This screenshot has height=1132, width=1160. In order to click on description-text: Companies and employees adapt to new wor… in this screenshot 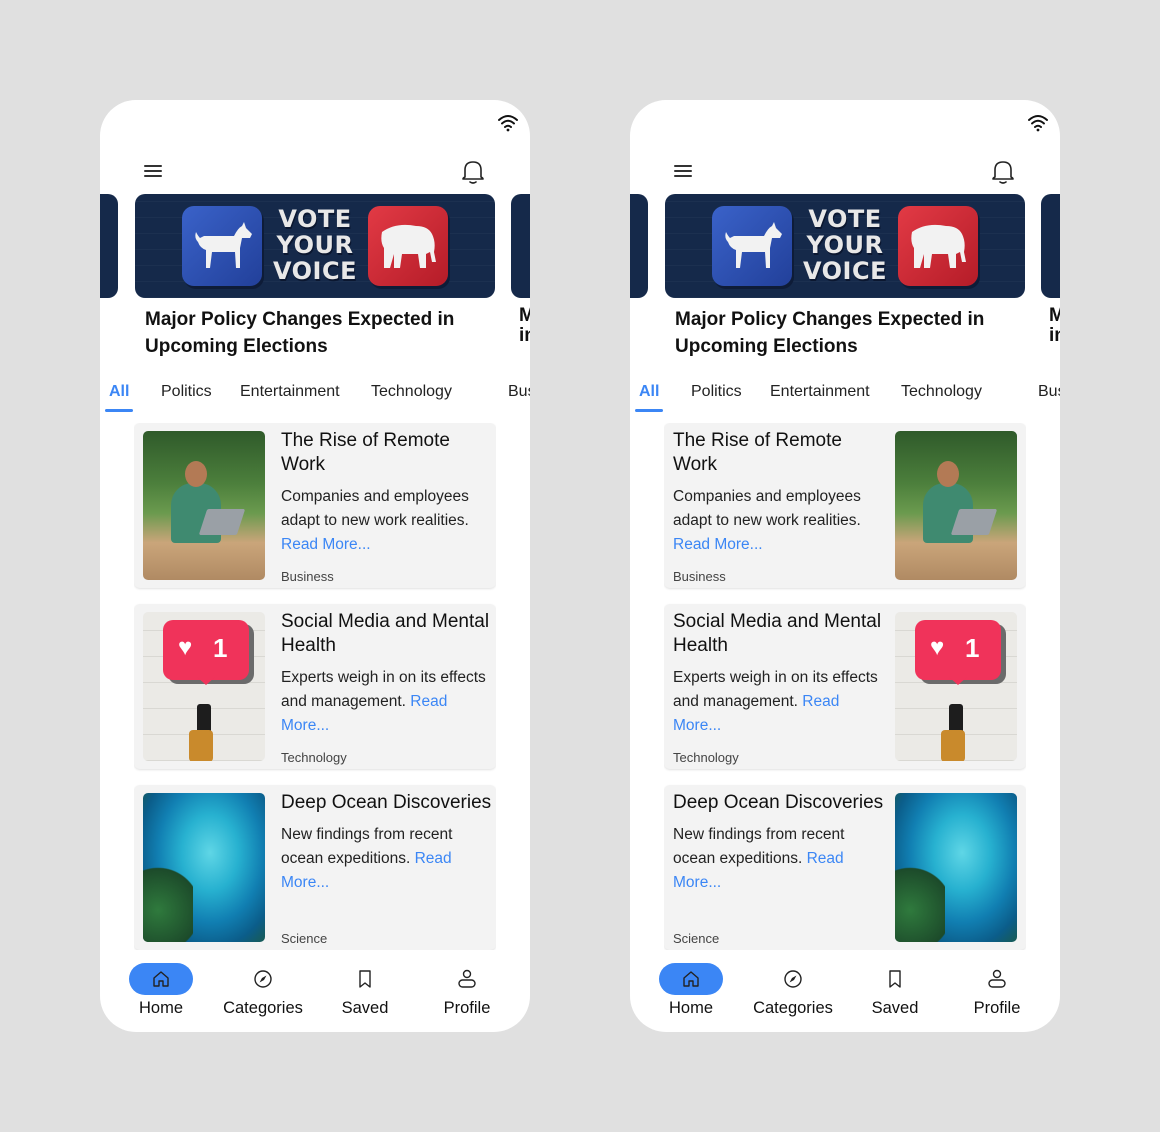, I will do `click(375, 508)`.